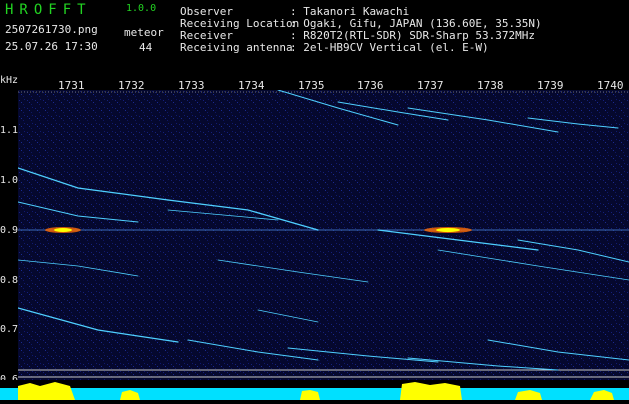 The width and height of the screenshot is (629, 404). What do you see at coordinates (146, 47) in the screenshot?
I see `meteor-count: 44` at bounding box center [146, 47].